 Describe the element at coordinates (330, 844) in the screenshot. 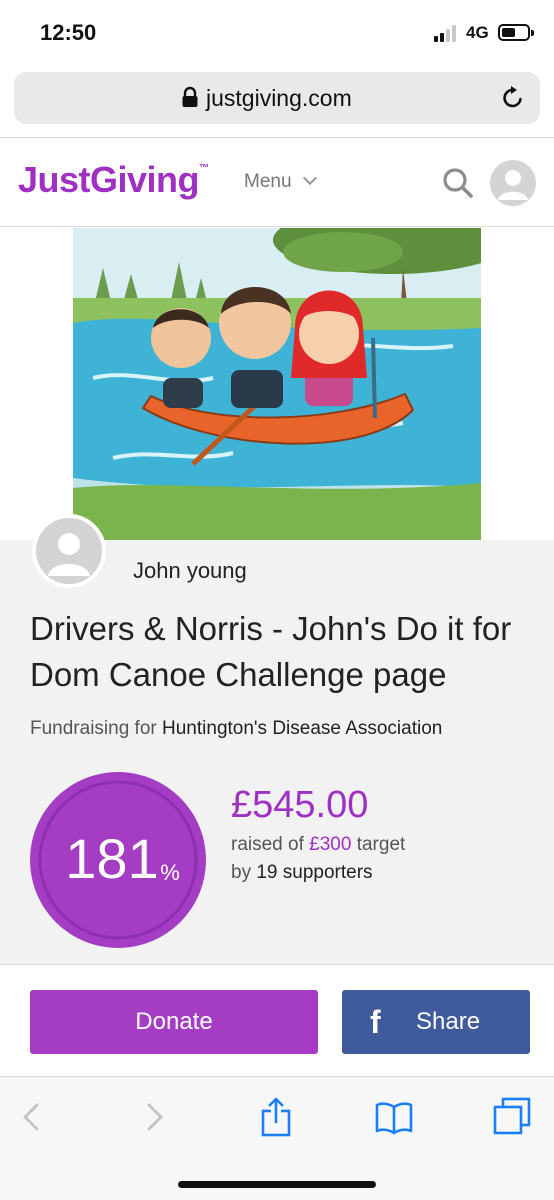

I see `target-amount: £300` at that location.